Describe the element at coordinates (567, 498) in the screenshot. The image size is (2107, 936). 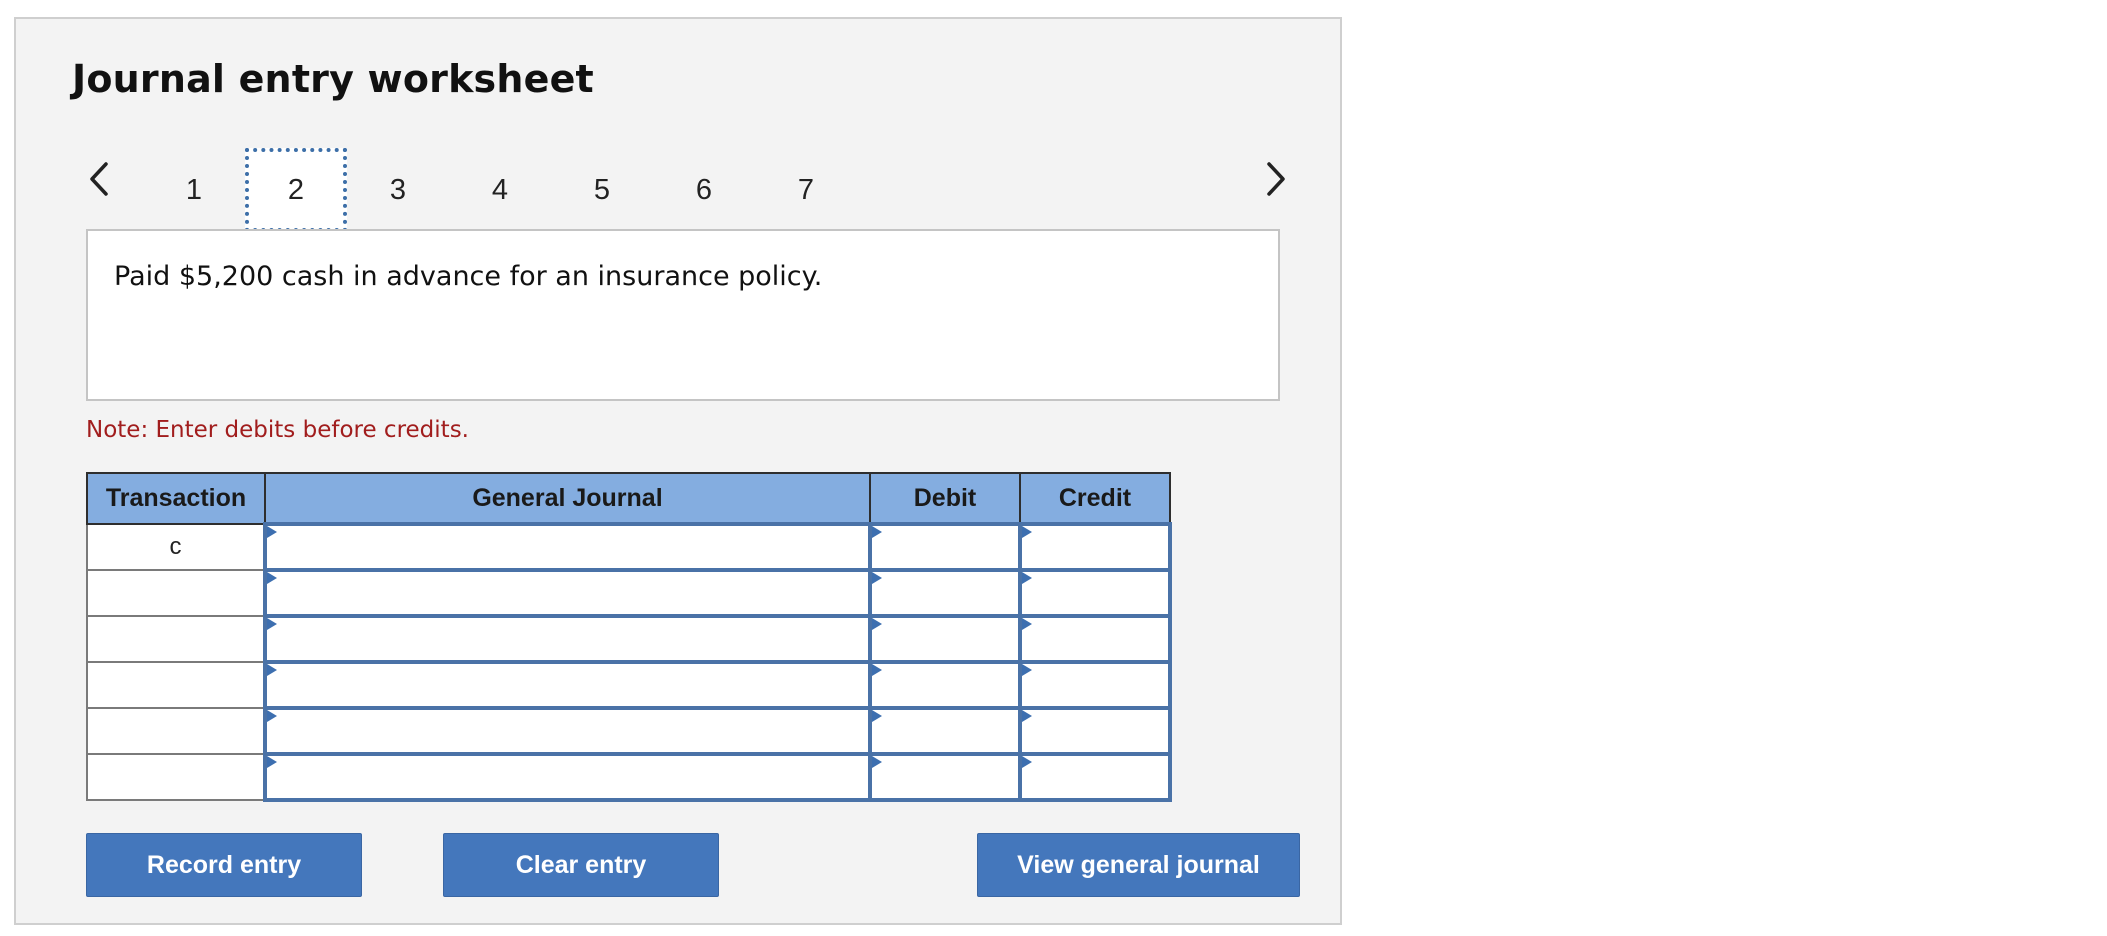
I see `column-header-general-journal: General Journal` at that location.